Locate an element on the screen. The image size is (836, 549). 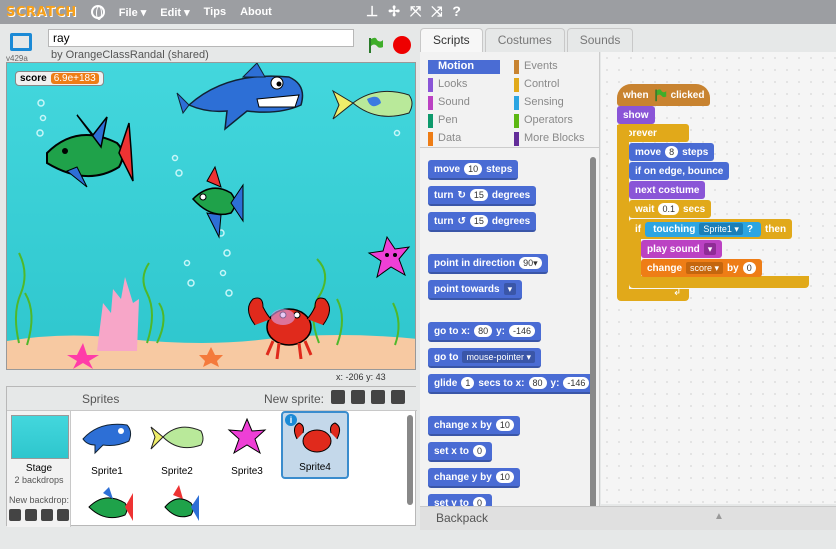
block-point-towards: point towards ▾ is located at coordinates (475, 290).